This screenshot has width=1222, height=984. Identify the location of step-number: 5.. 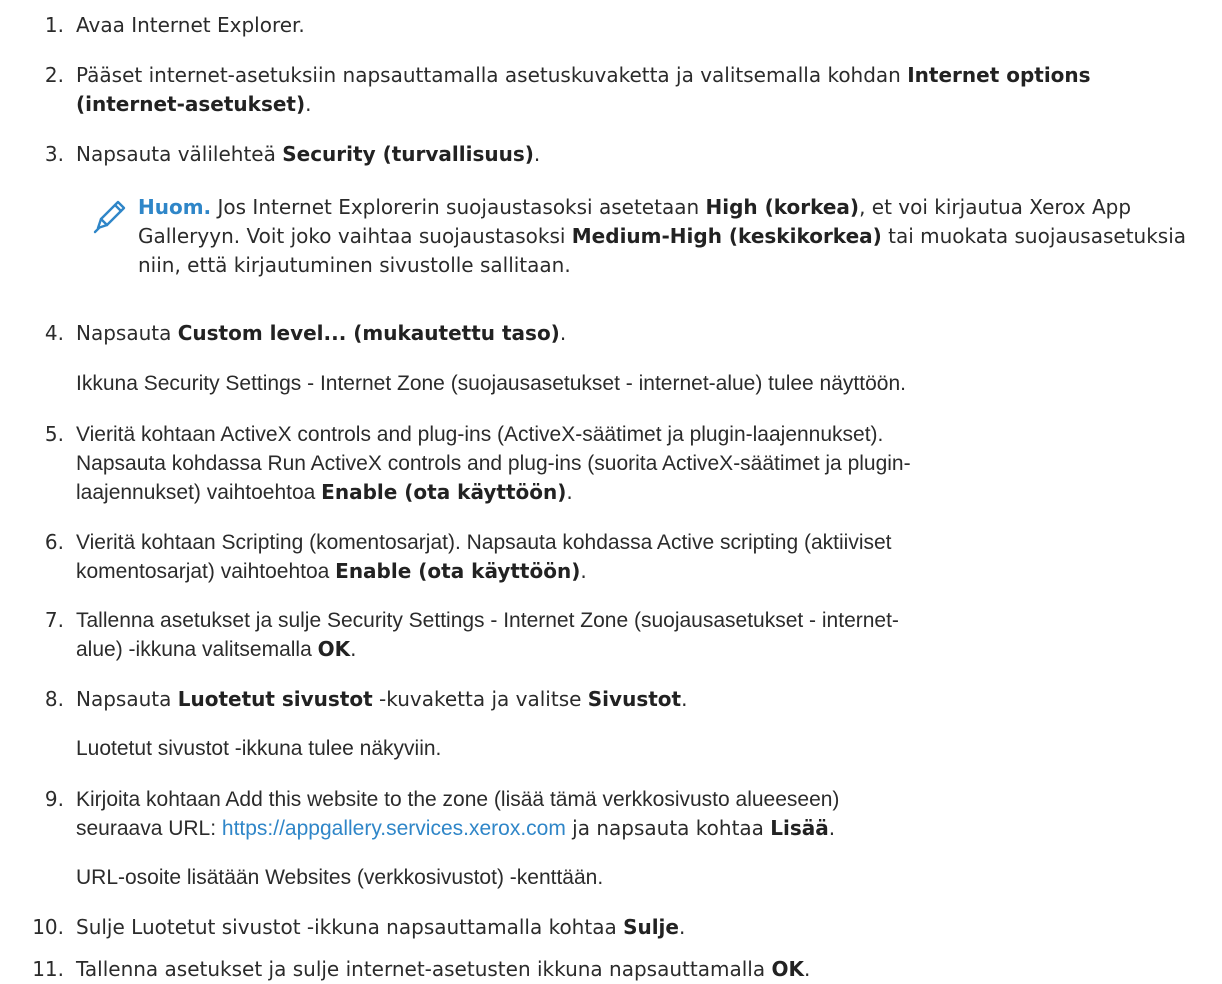
(54, 434).